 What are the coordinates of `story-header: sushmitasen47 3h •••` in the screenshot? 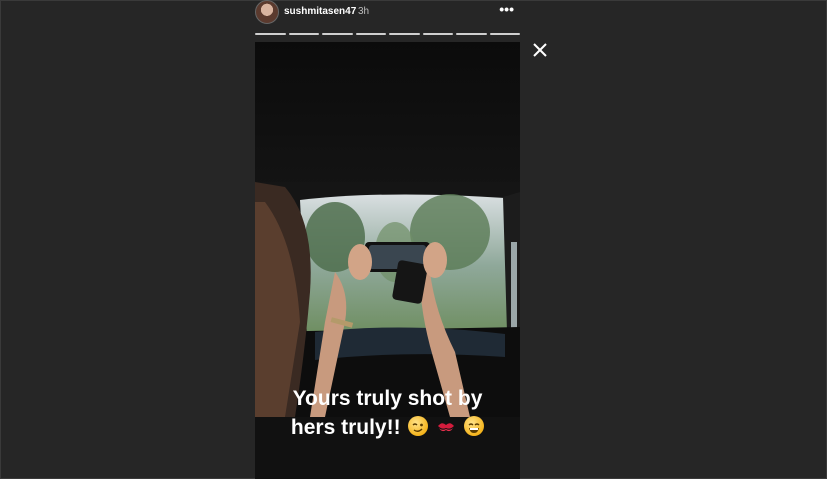 It's located at (387, 13).